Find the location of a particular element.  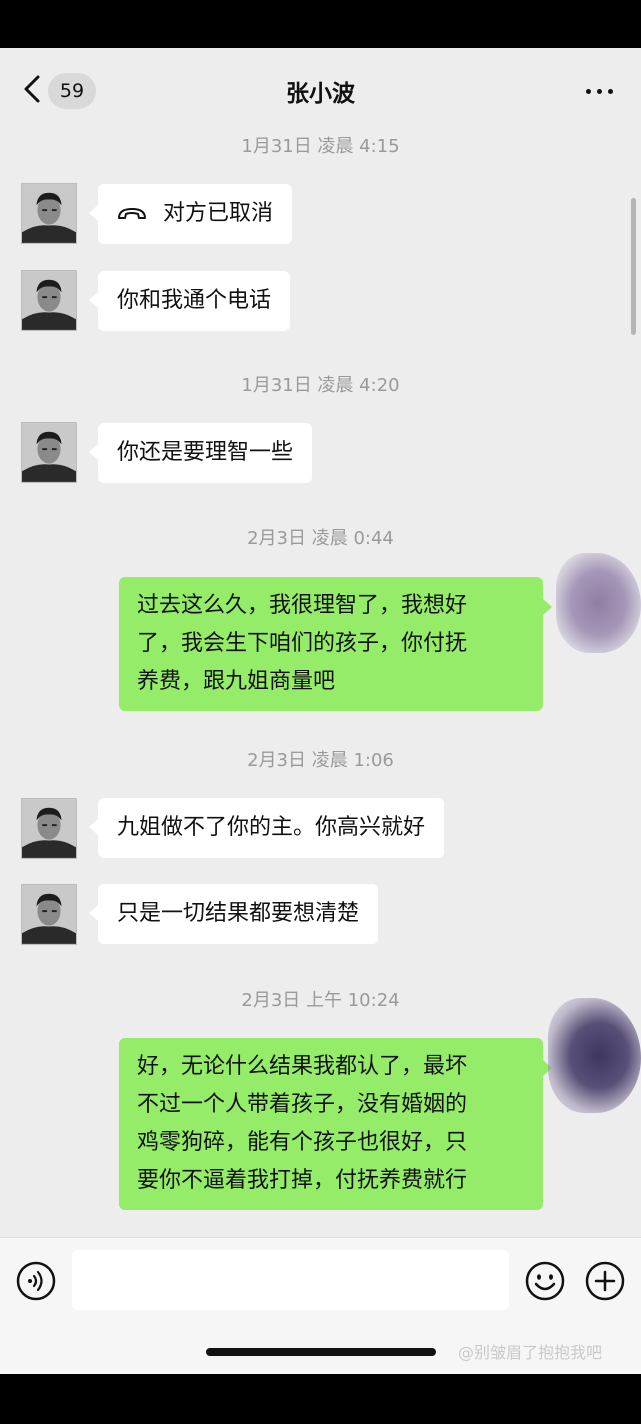

message-line: 鸡零狗碎，能有个孩子也很好，只 is located at coordinates (302, 1142).